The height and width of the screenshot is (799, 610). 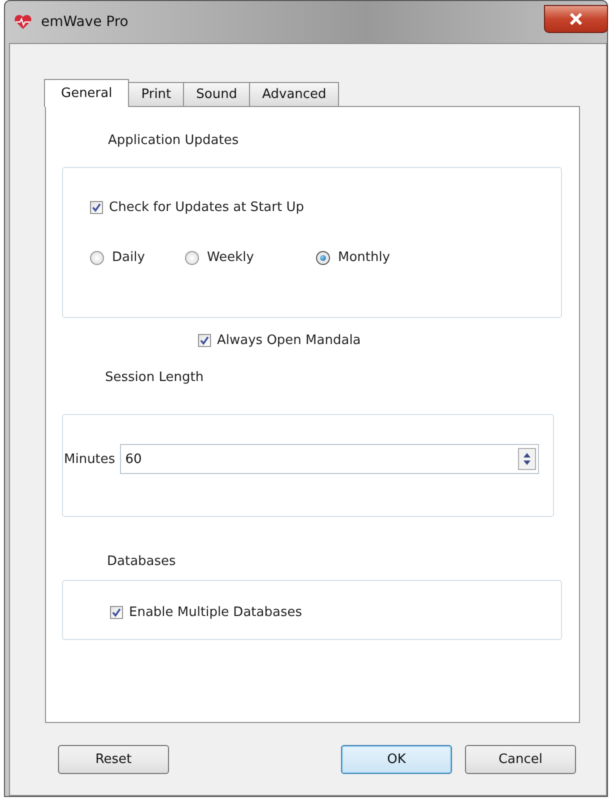 What do you see at coordinates (294, 94) in the screenshot?
I see `tab: Advanced` at bounding box center [294, 94].